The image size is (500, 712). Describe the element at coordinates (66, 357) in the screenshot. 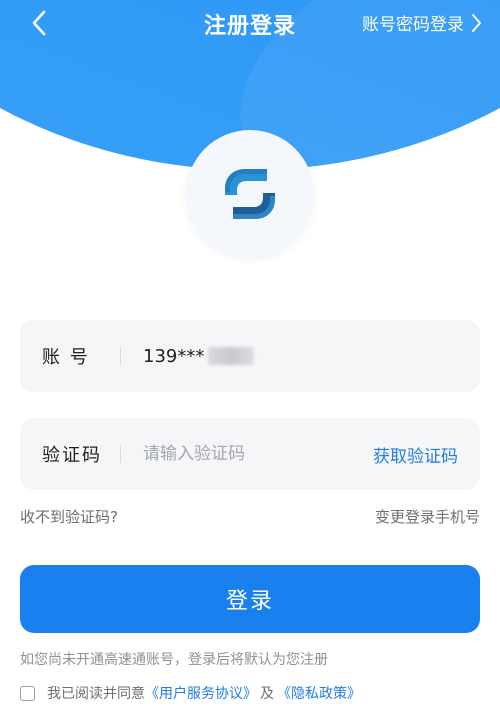

I see `account-label: 账 号` at that location.